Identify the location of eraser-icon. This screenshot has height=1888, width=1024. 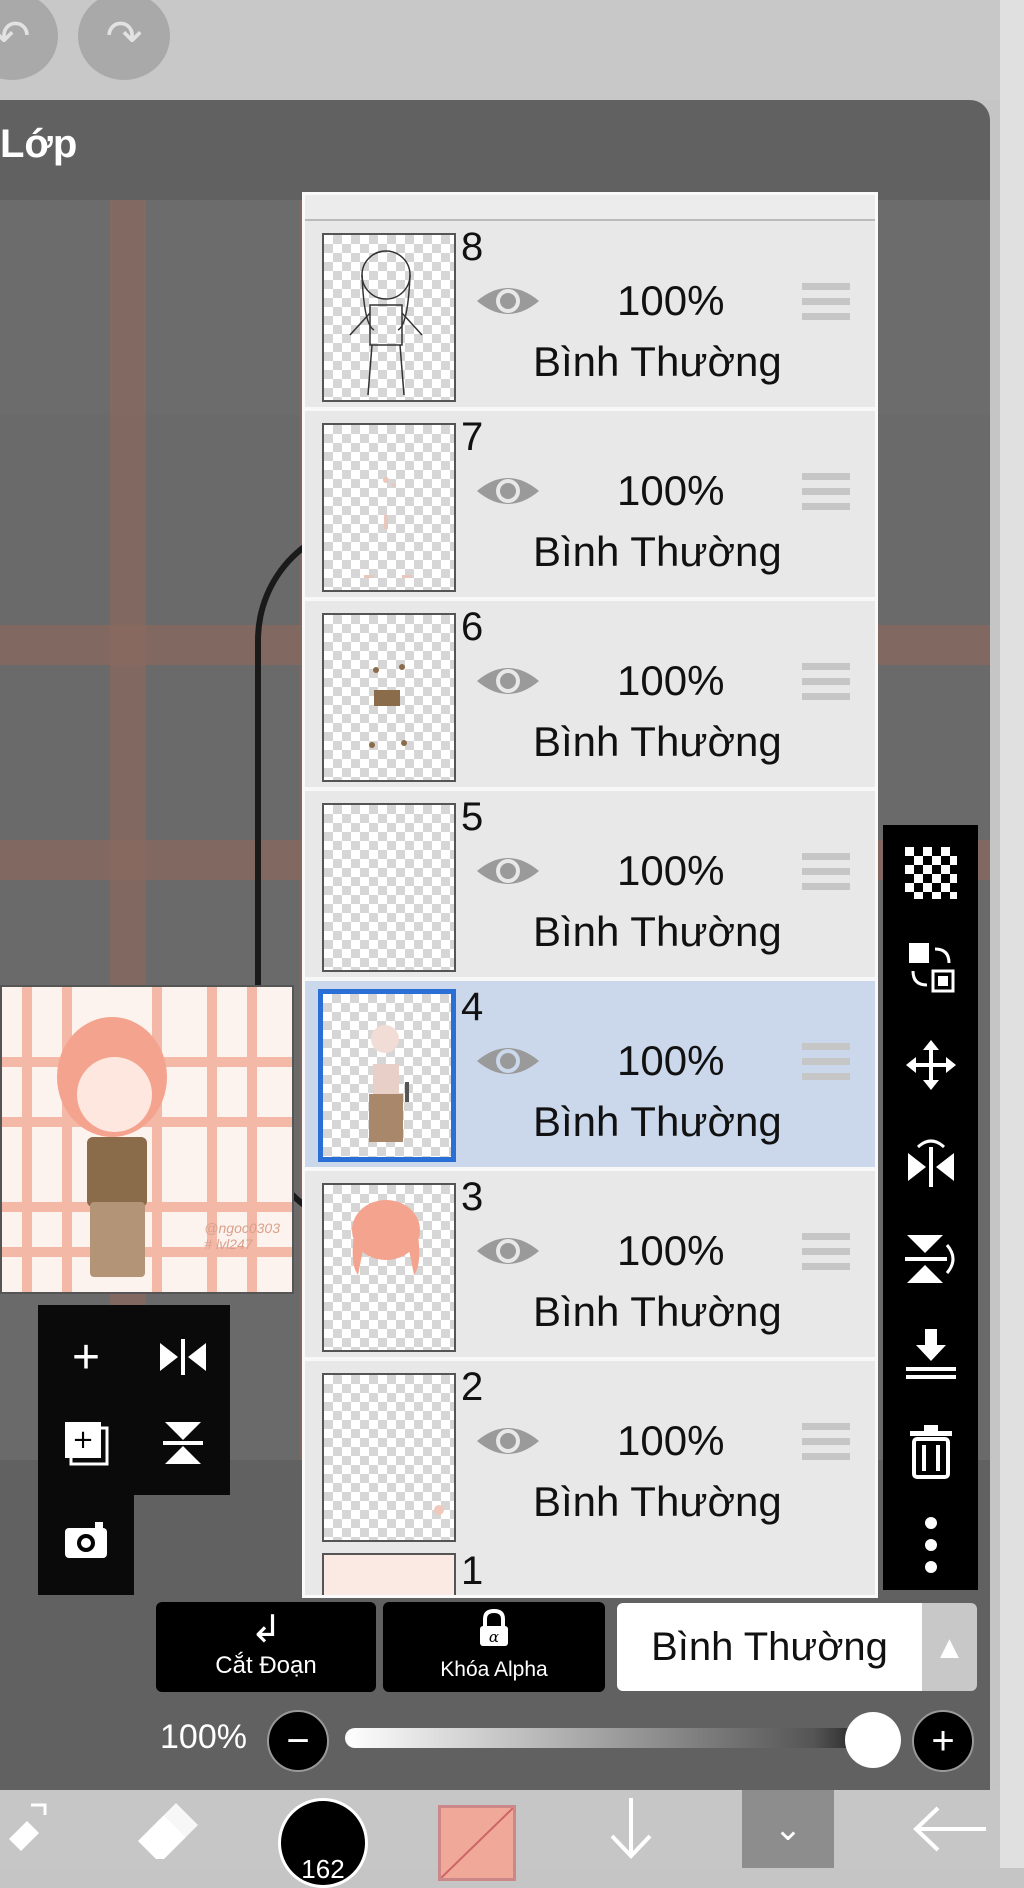
(165, 1829).